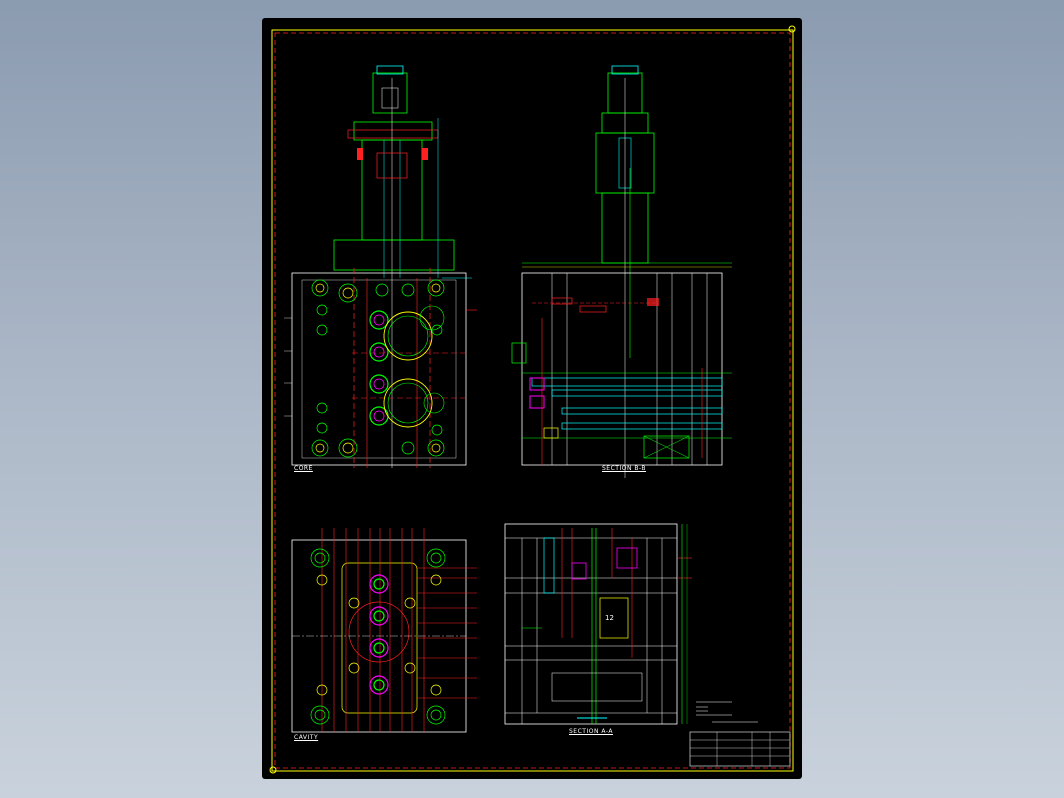 The width and height of the screenshot is (1064, 798). What do you see at coordinates (740, 734) in the screenshot?
I see `title-block` at bounding box center [740, 734].